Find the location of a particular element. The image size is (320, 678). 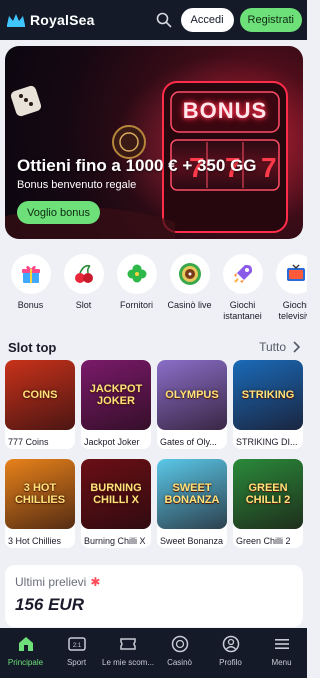

gift-icon is located at coordinates (30, 274).